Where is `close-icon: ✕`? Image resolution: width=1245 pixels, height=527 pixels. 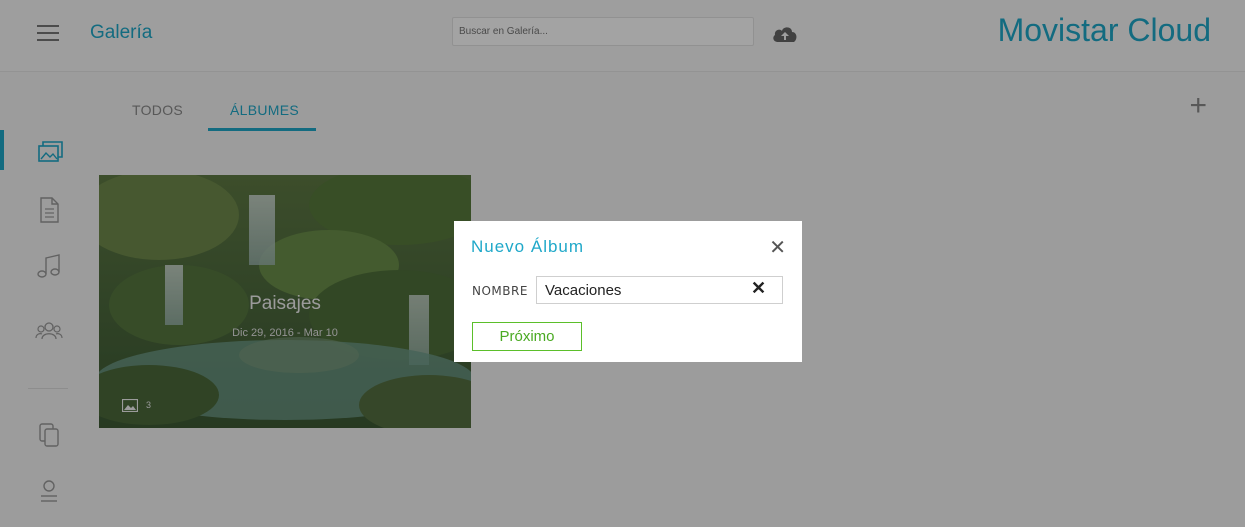
close-icon: ✕ is located at coordinates (777, 247).